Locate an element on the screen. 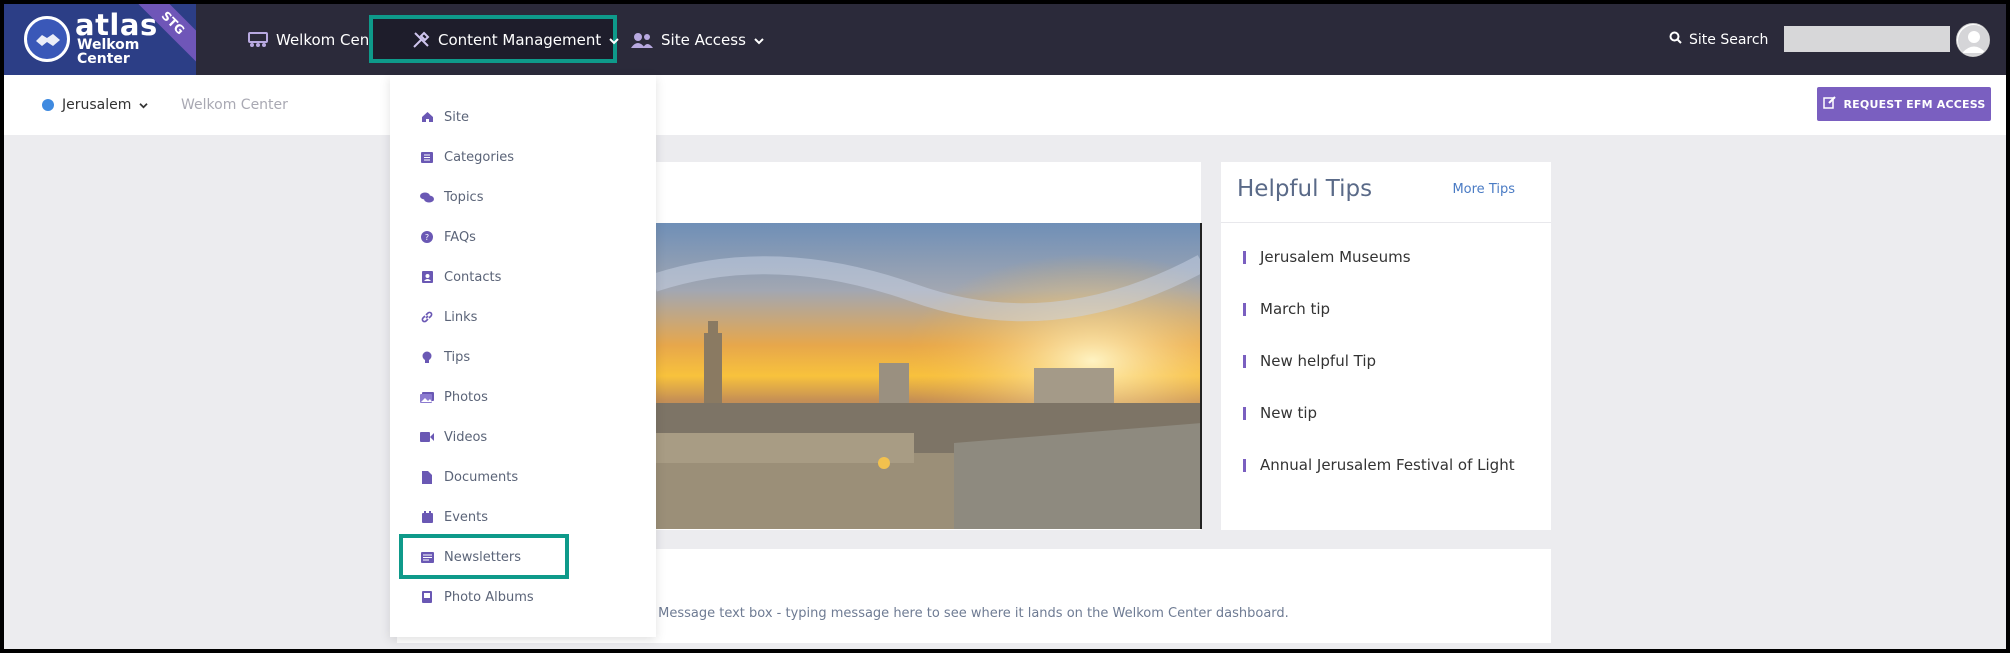 The width and height of the screenshot is (2010, 653). contact-card-icon is located at coordinates (427, 277).